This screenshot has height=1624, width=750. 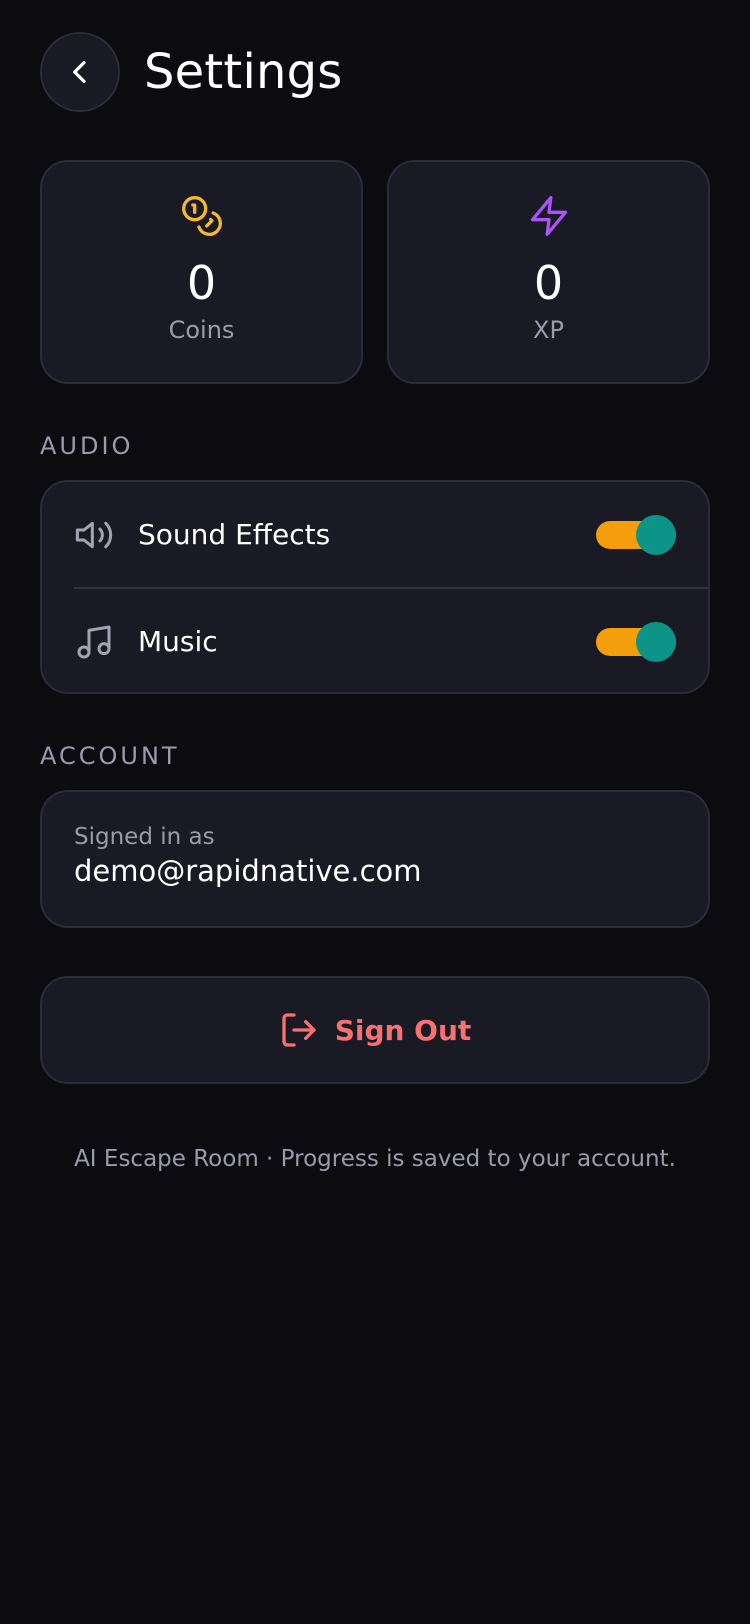 What do you see at coordinates (94, 534) in the screenshot?
I see `speaker-icon` at bounding box center [94, 534].